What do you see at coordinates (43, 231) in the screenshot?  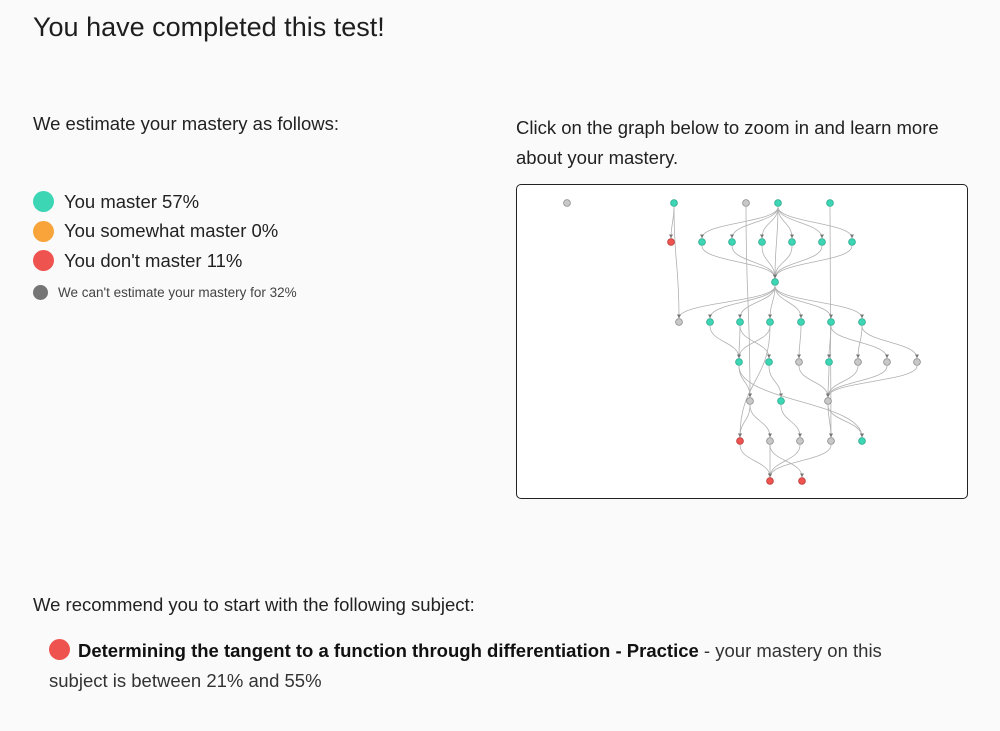 I see `somewhat-dot-icon` at bounding box center [43, 231].